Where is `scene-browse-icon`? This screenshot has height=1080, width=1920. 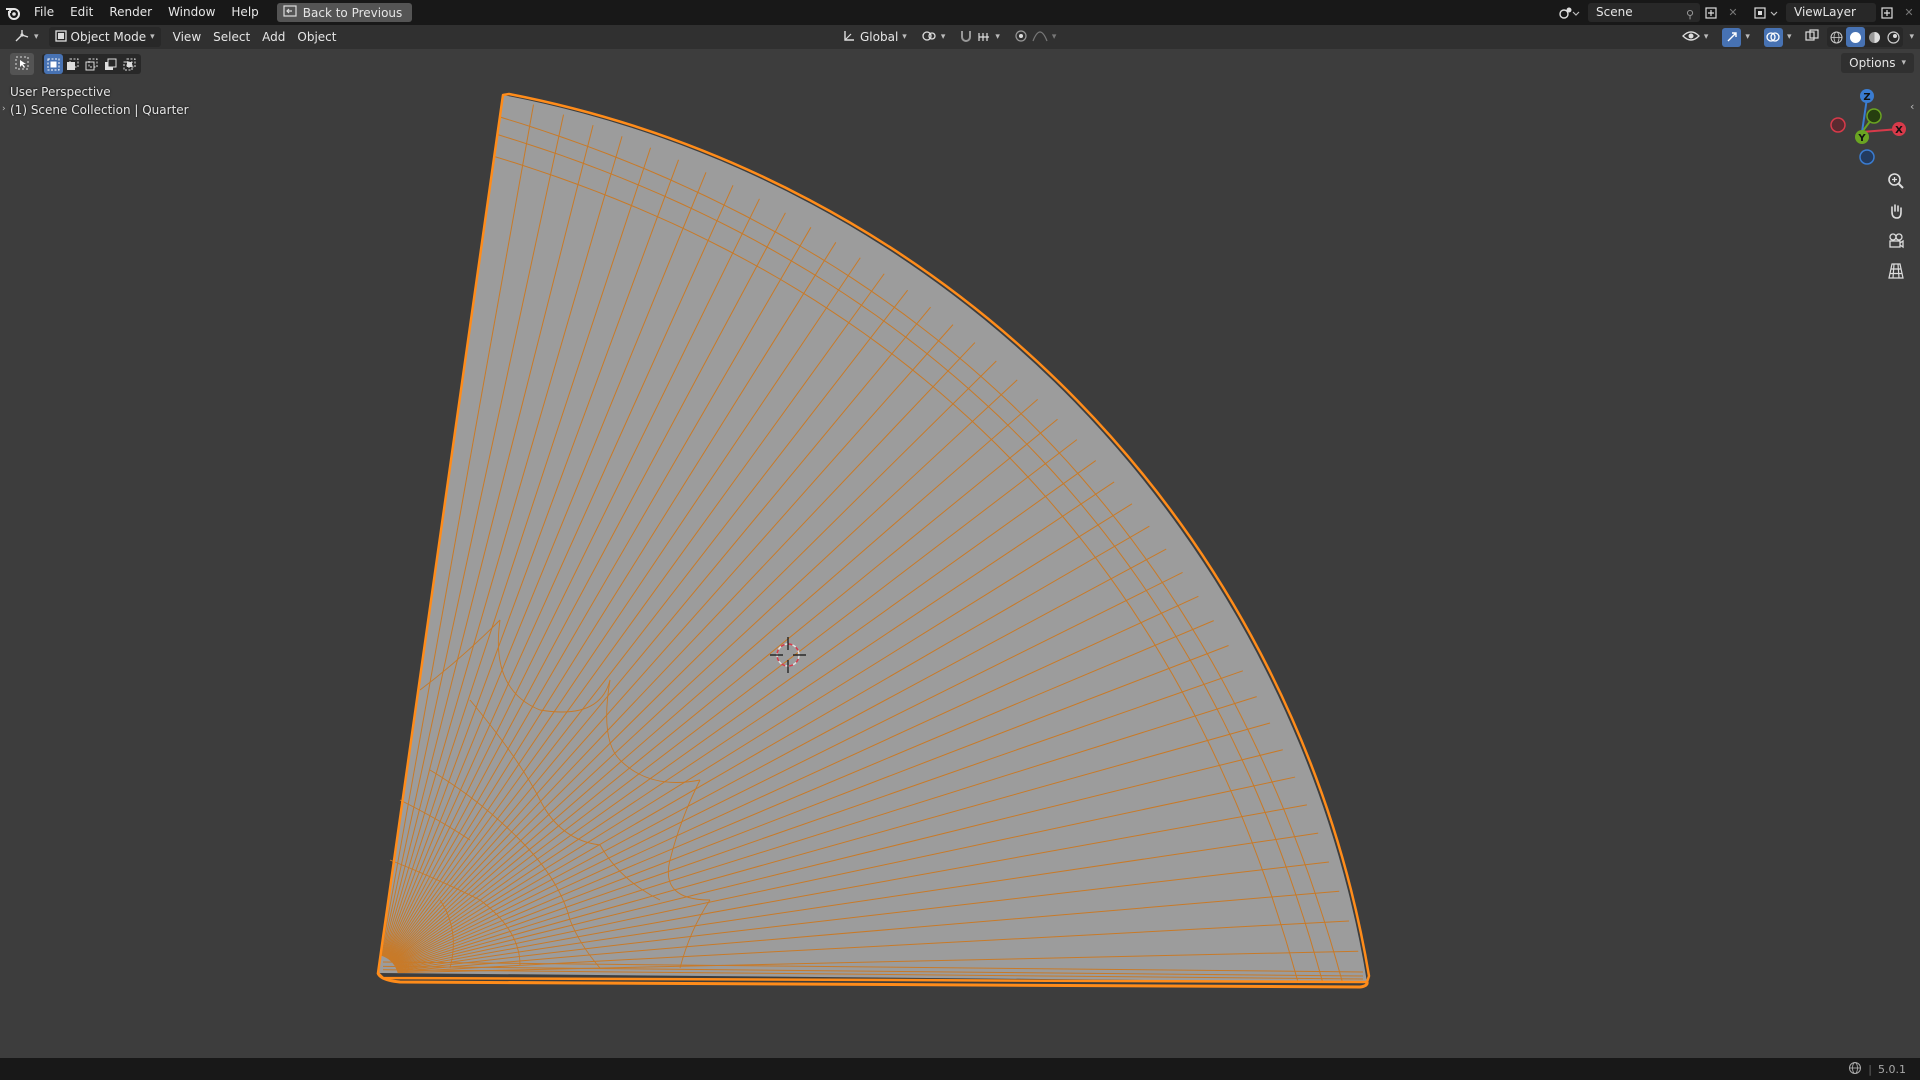 scene-browse-icon is located at coordinates (1569, 12).